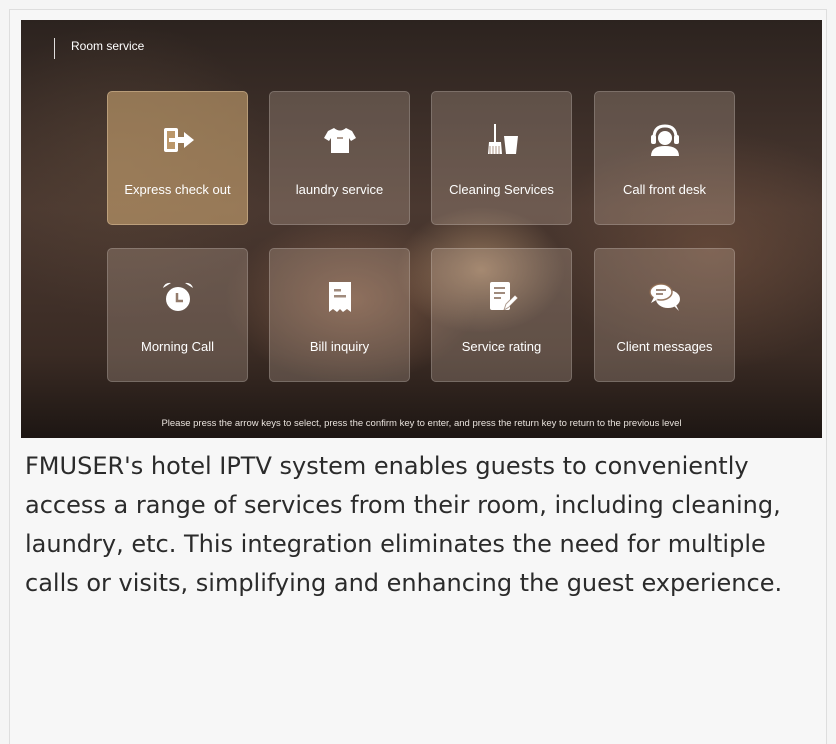 The height and width of the screenshot is (744, 836). I want to click on tile-laundry-service: laundry service, so click(339, 158).